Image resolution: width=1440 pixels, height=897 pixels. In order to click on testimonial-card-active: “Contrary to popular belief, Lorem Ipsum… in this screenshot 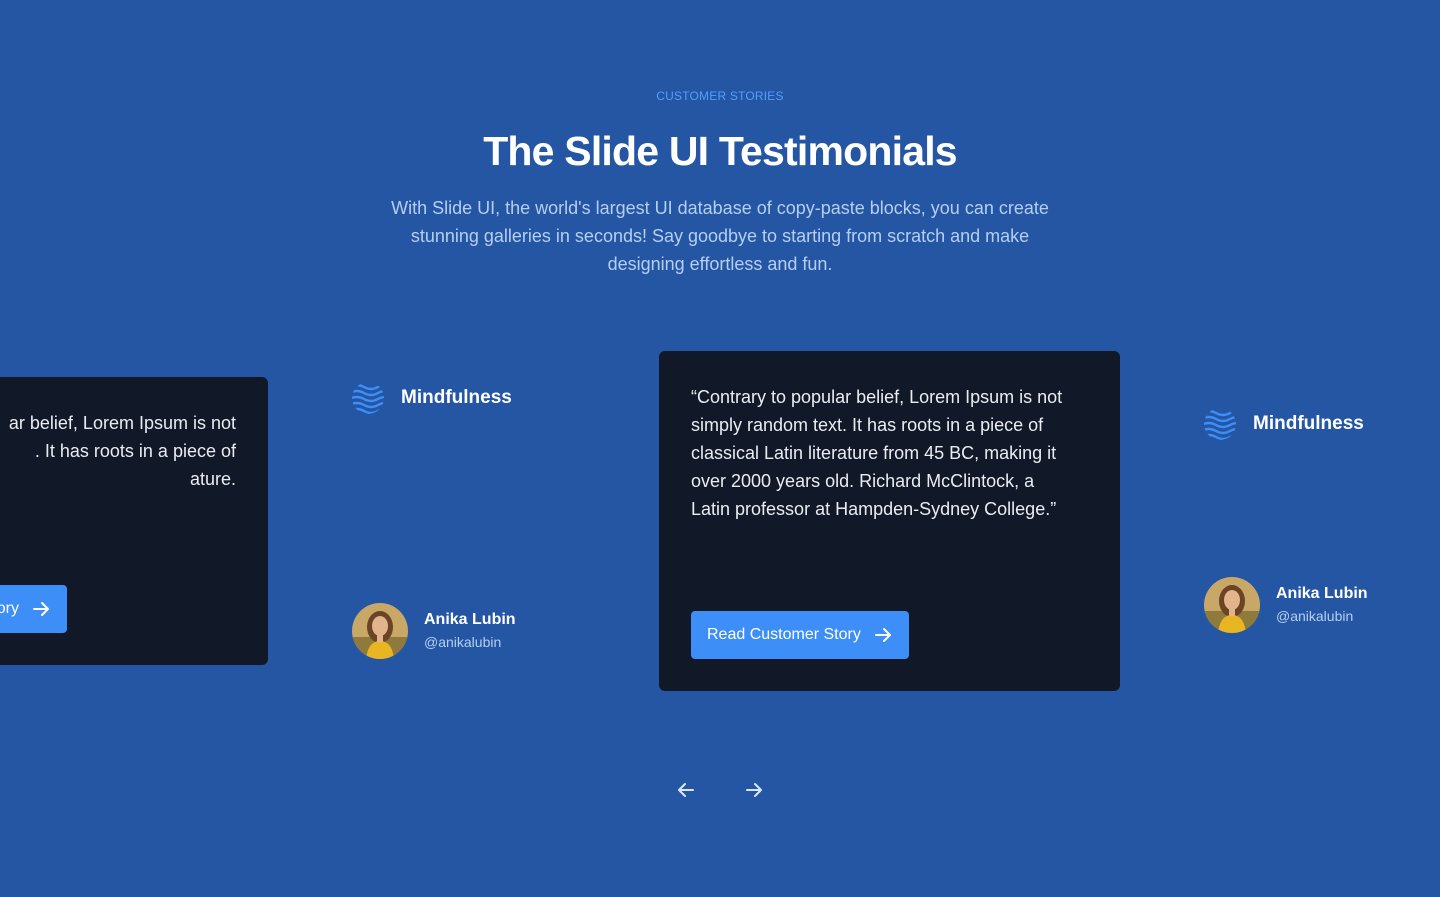, I will do `click(889, 521)`.